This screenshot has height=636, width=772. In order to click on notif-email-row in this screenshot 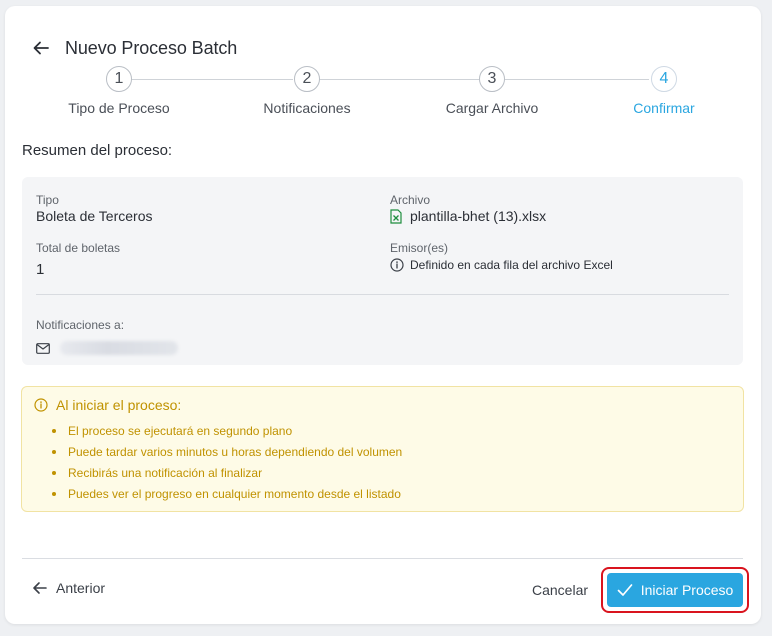, I will do `click(107, 348)`.